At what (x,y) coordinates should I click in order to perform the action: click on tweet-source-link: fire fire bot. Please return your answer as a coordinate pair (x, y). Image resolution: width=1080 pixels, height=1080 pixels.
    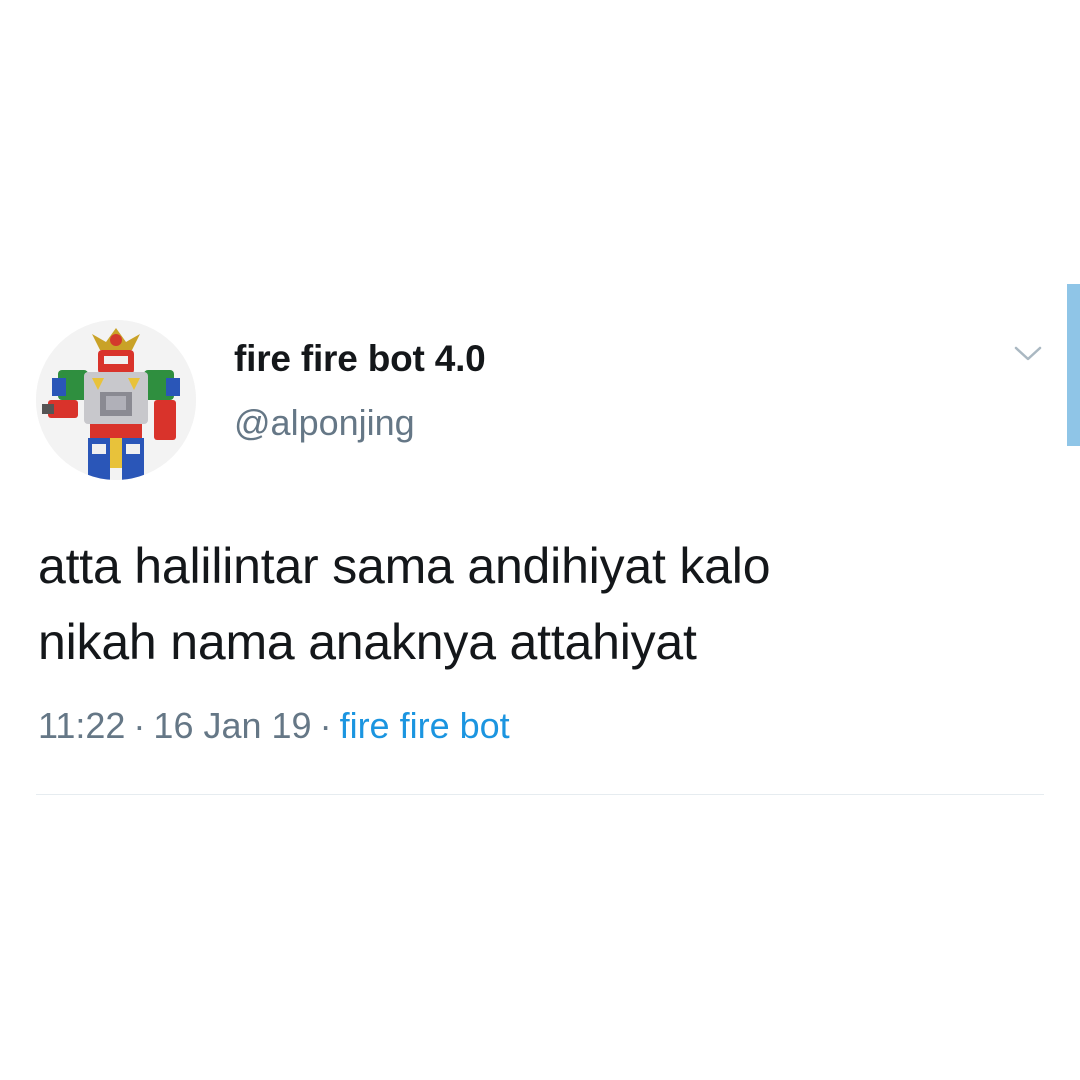
    Looking at the image, I should click on (425, 725).